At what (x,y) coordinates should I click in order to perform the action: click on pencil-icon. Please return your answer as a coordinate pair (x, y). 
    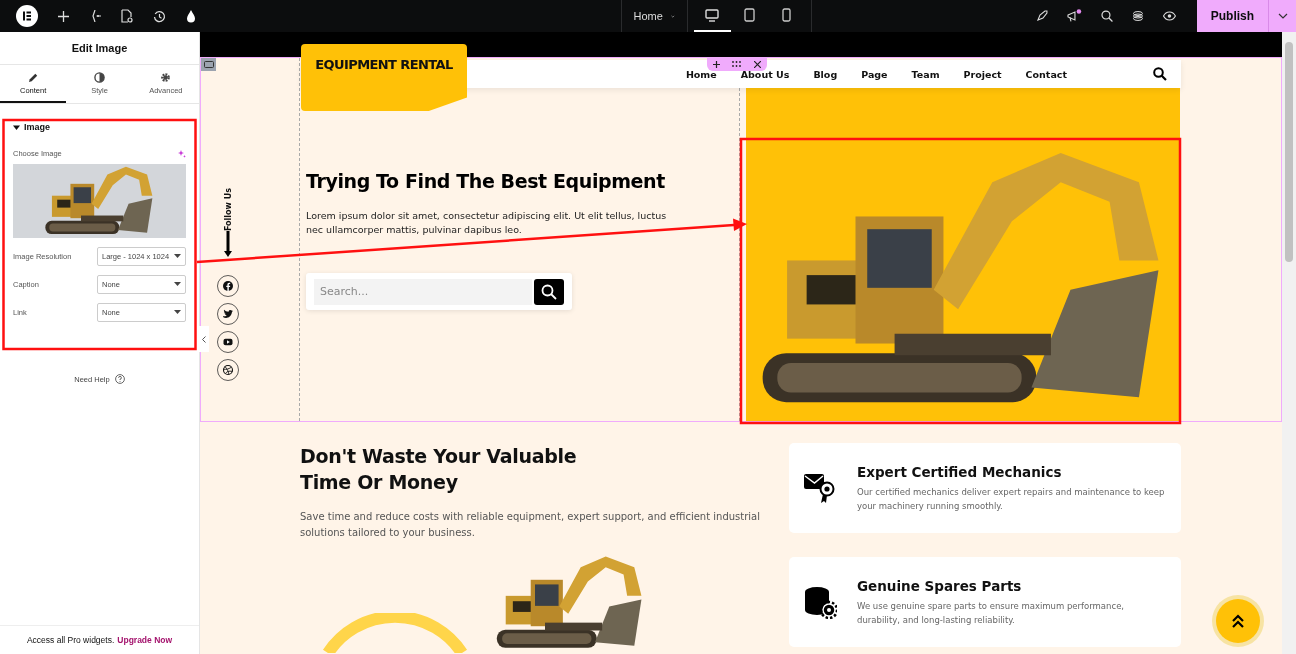
    Looking at the image, I should click on (33, 77).